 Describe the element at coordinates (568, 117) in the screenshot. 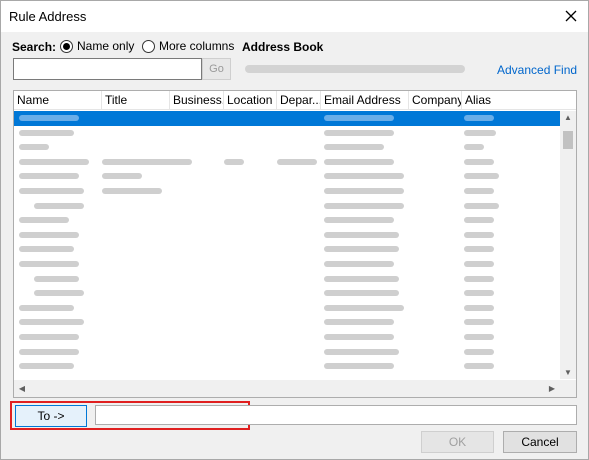

I see `scroll-up-icon: ▲` at that location.